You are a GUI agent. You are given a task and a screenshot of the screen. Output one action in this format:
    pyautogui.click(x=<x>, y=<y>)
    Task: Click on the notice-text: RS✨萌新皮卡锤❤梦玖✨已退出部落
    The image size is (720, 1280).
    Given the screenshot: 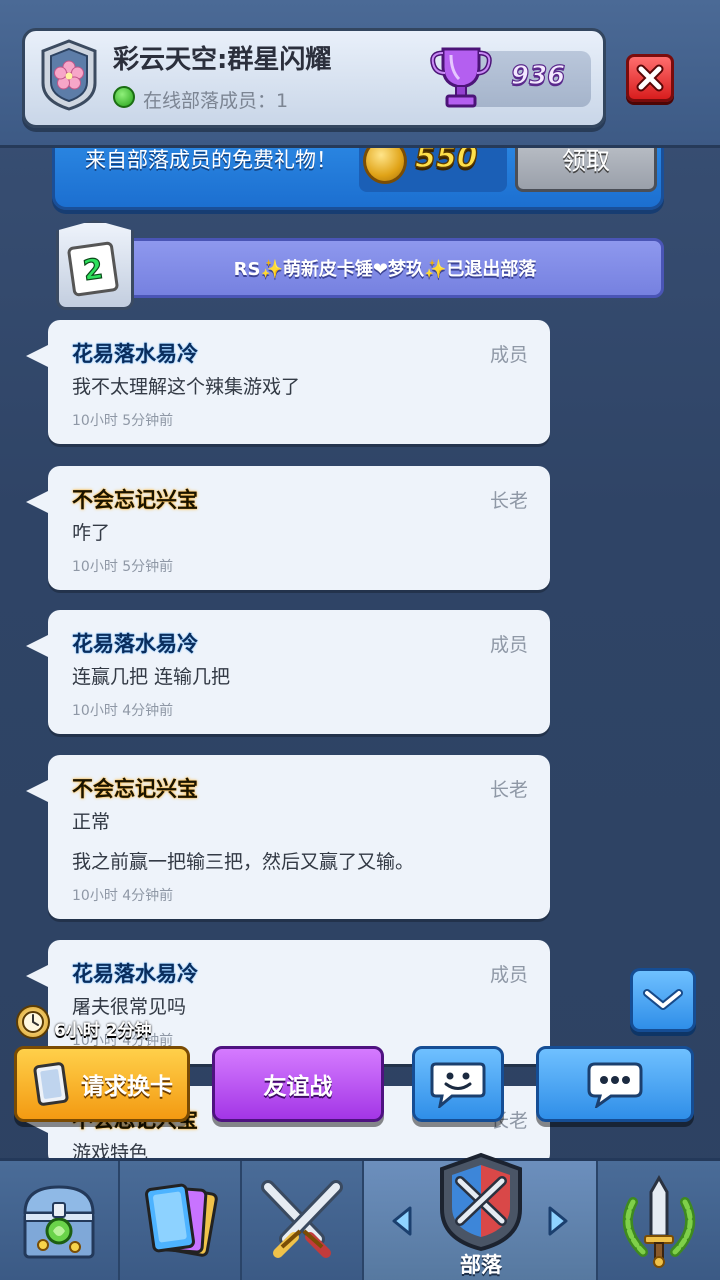 What is the action you would take?
    pyautogui.click(x=385, y=269)
    